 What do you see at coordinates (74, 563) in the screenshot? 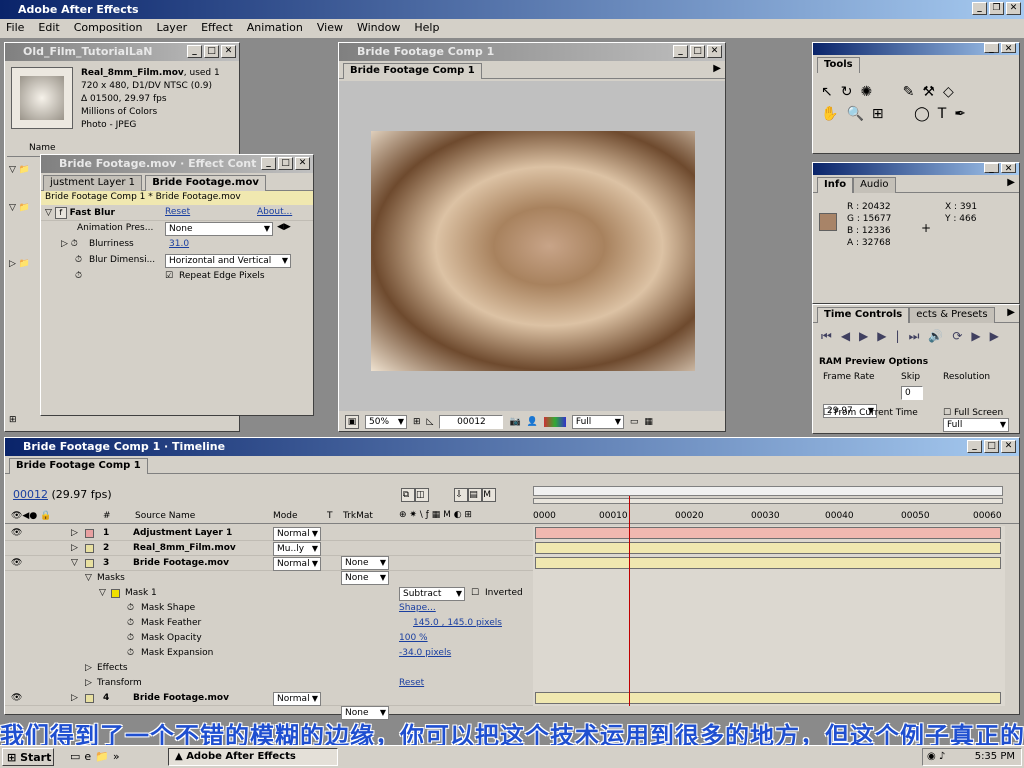
I see `collapse-triangle-icon-3: ▽` at bounding box center [74, 563].